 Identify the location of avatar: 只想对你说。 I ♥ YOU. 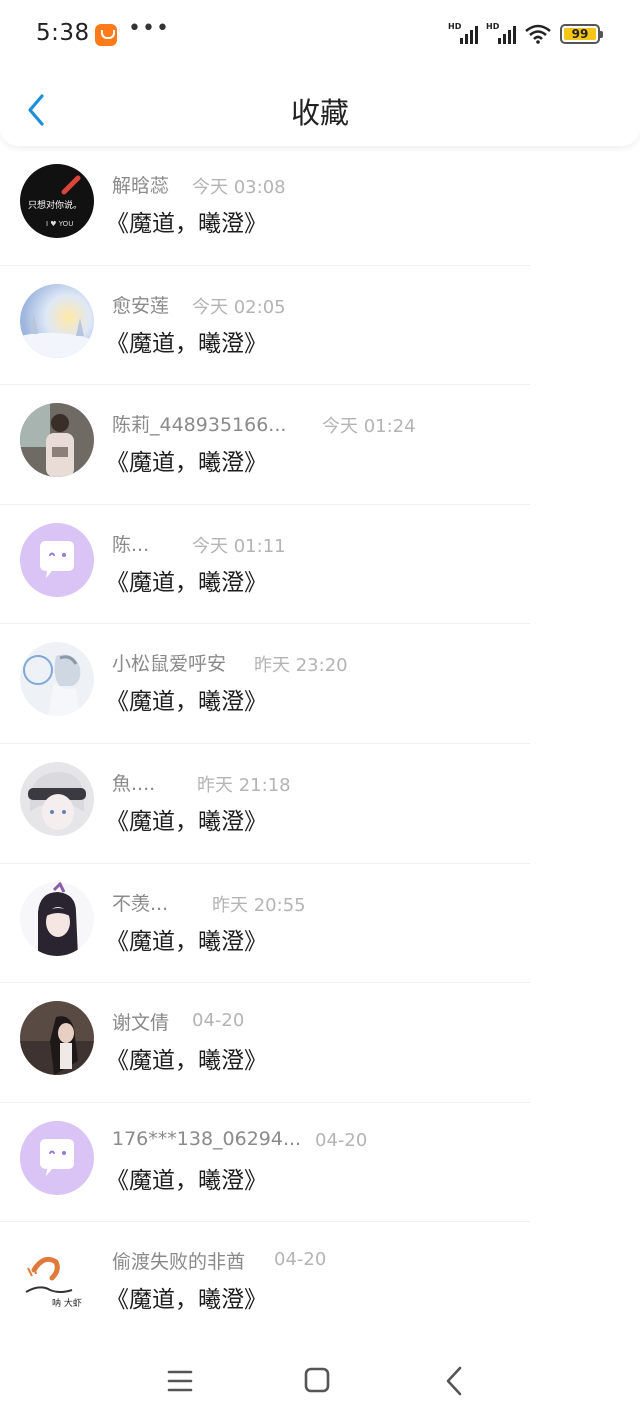
(57, 201).